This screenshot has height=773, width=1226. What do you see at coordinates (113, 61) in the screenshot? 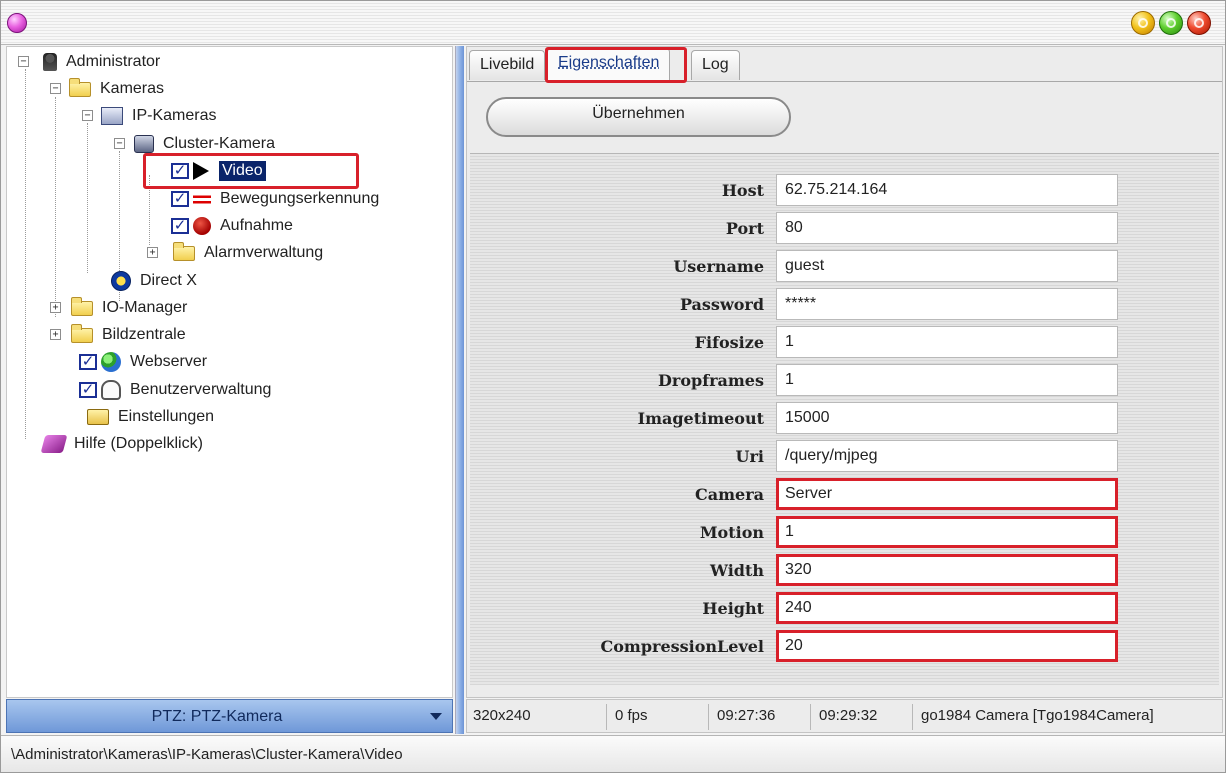
I see `tree-item-label: Administrator` at bounding box center [113, 61].